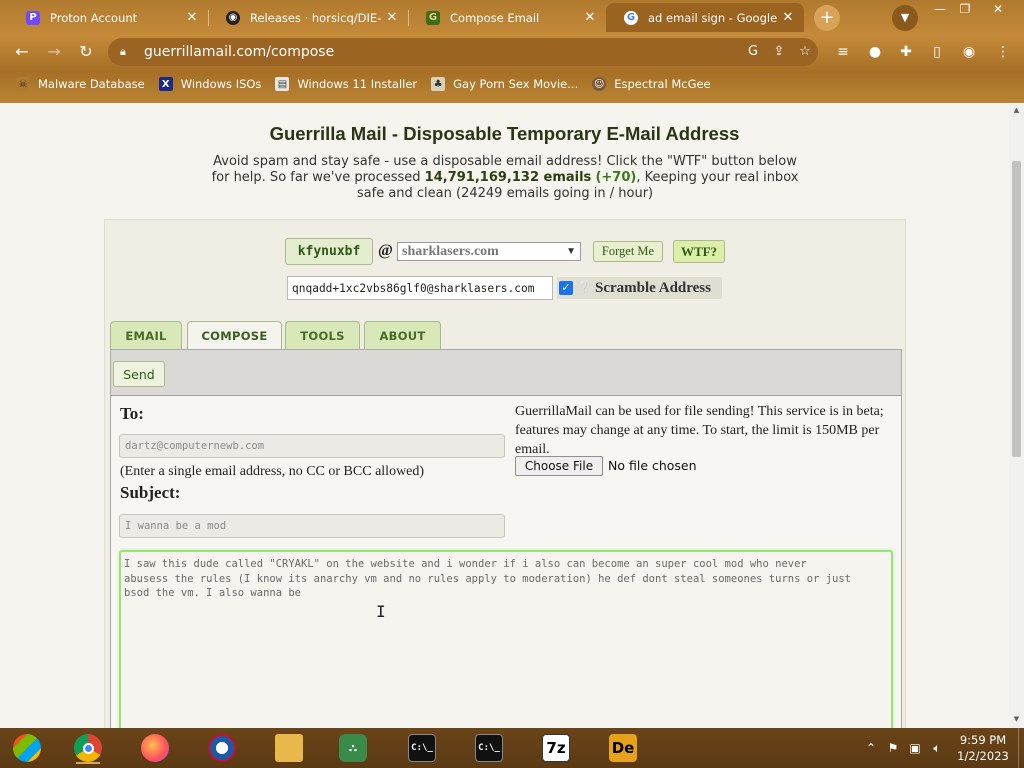 This screenshot has width=1024, height=768. I want to click on tab-email: EMAIL, so click(146, 335).